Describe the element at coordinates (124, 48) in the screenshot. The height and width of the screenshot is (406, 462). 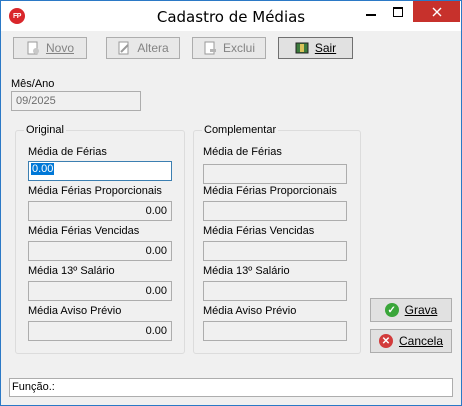
I see `edit-doc-icon` at that location.